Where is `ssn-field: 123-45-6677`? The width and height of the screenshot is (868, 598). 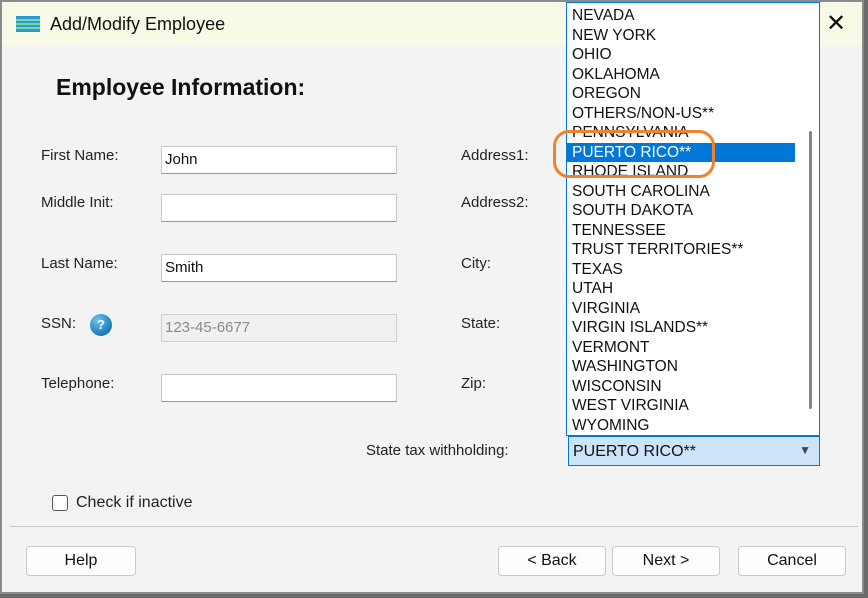
ssn-field: 123-45-6677 is located at coordinates (279, 328).